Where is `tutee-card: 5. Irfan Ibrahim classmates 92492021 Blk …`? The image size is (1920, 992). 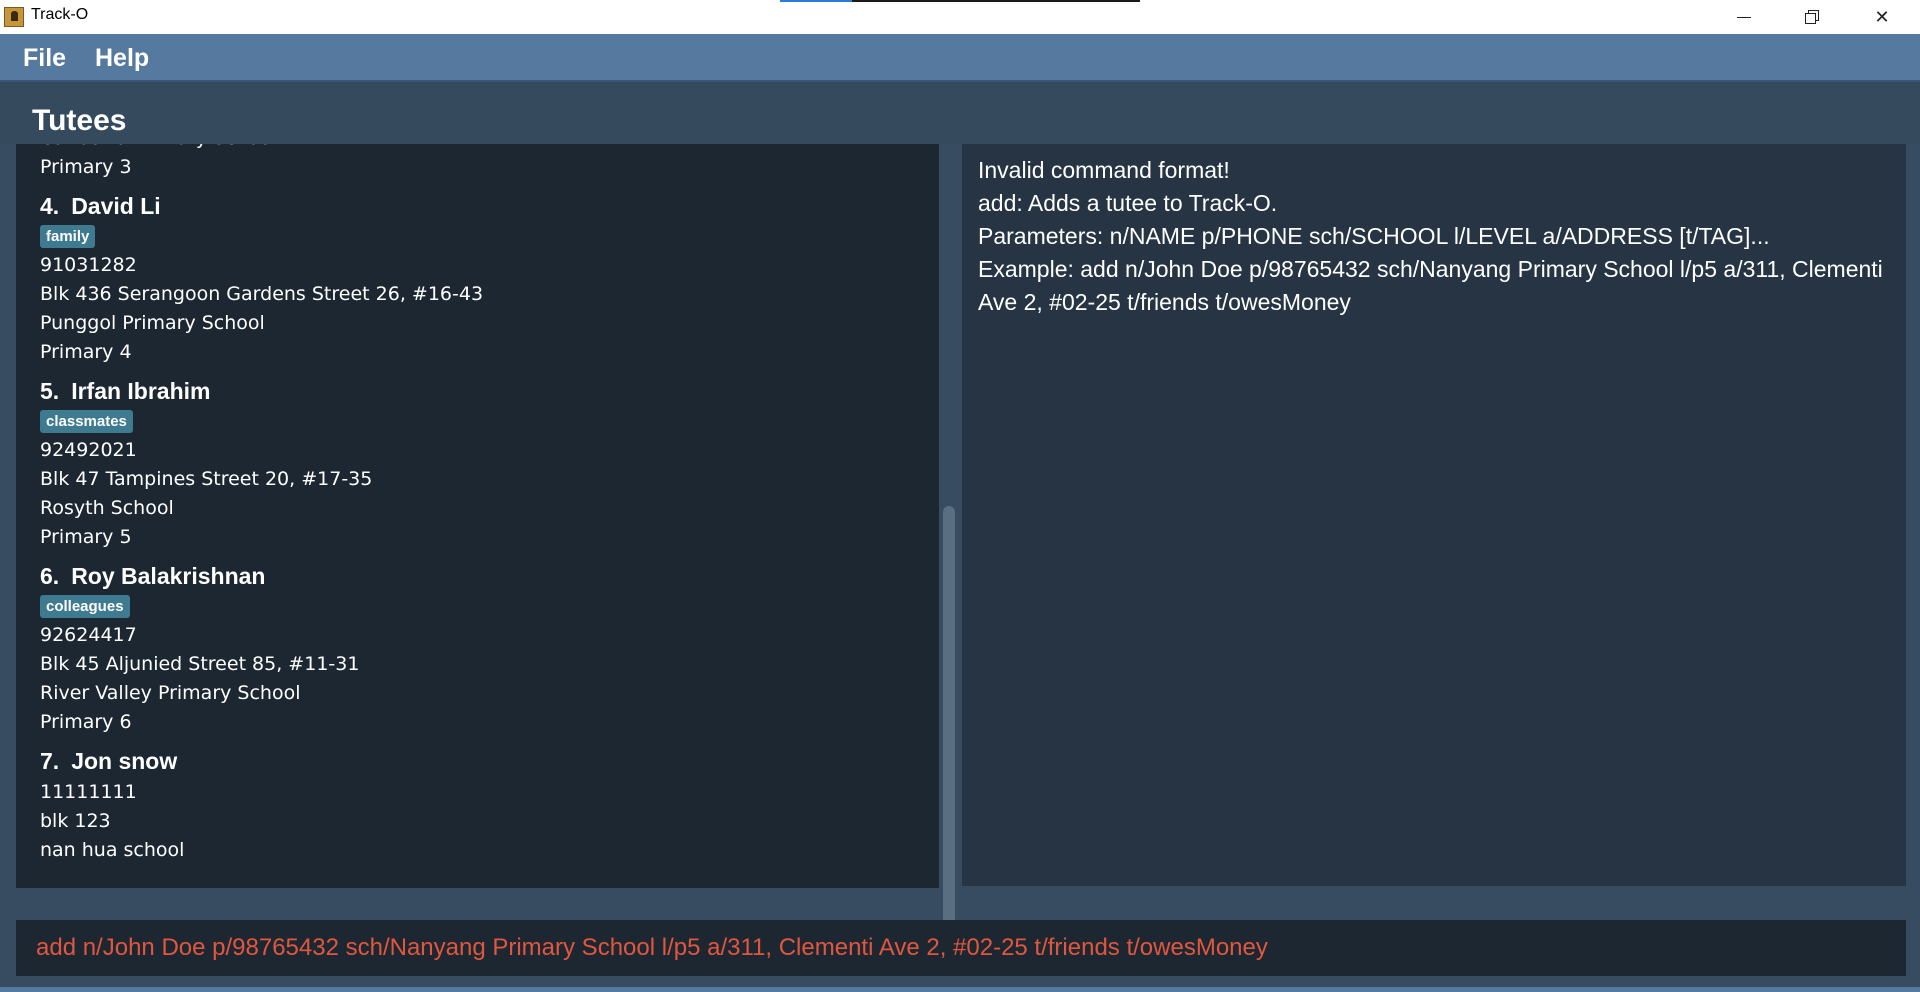
tutee-card: 5. Irfan Ibrahim classmates 92492021 Blk … is located at coordinates (466, 463).